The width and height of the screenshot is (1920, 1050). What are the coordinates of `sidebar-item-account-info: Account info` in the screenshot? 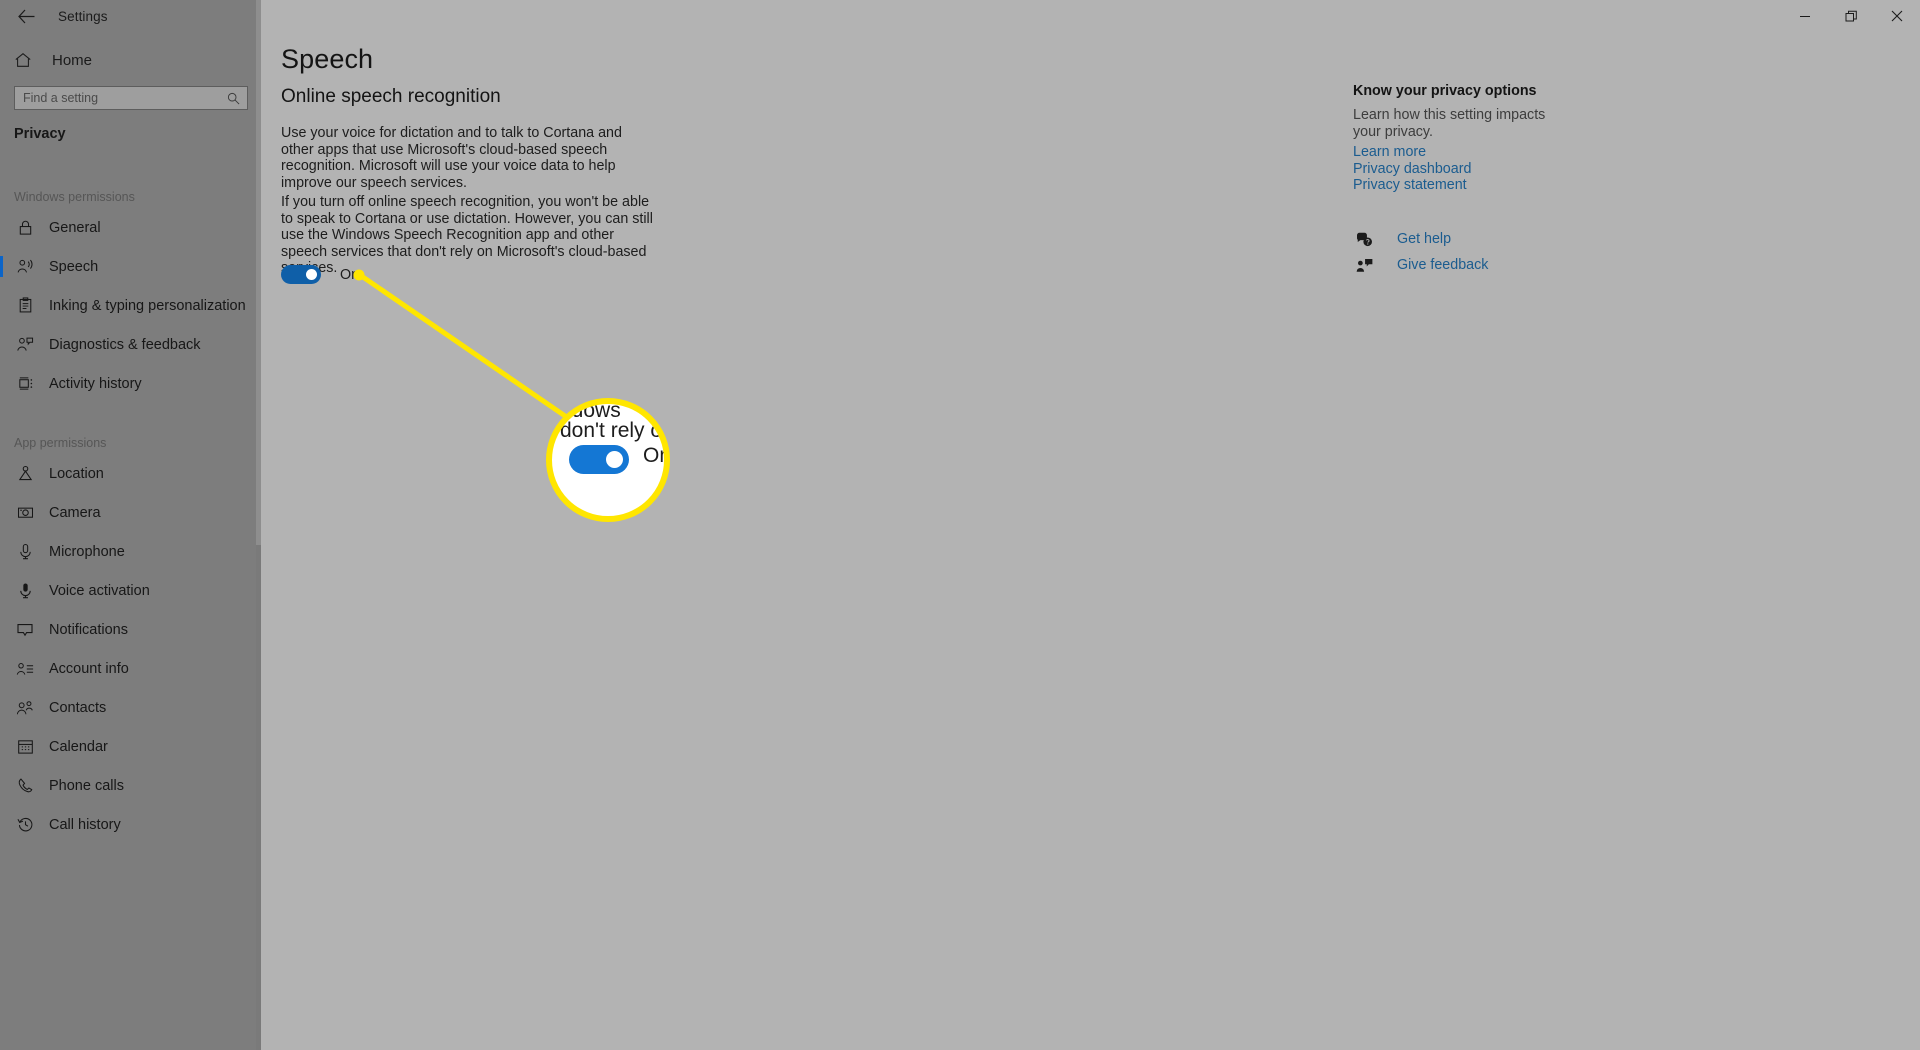 It's located at (125, 668).